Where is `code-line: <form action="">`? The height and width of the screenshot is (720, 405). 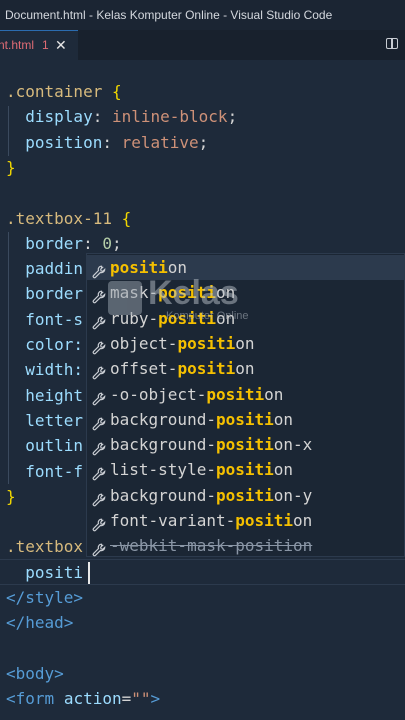 code-line: <form action=""> is located at coordinates (83, 698).